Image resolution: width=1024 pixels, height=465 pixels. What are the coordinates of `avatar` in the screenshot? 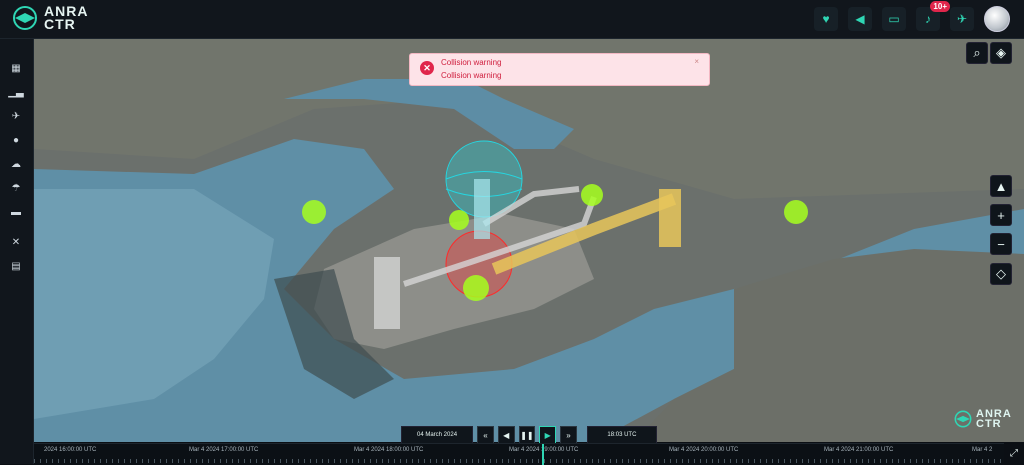 It's located at (997, 19).